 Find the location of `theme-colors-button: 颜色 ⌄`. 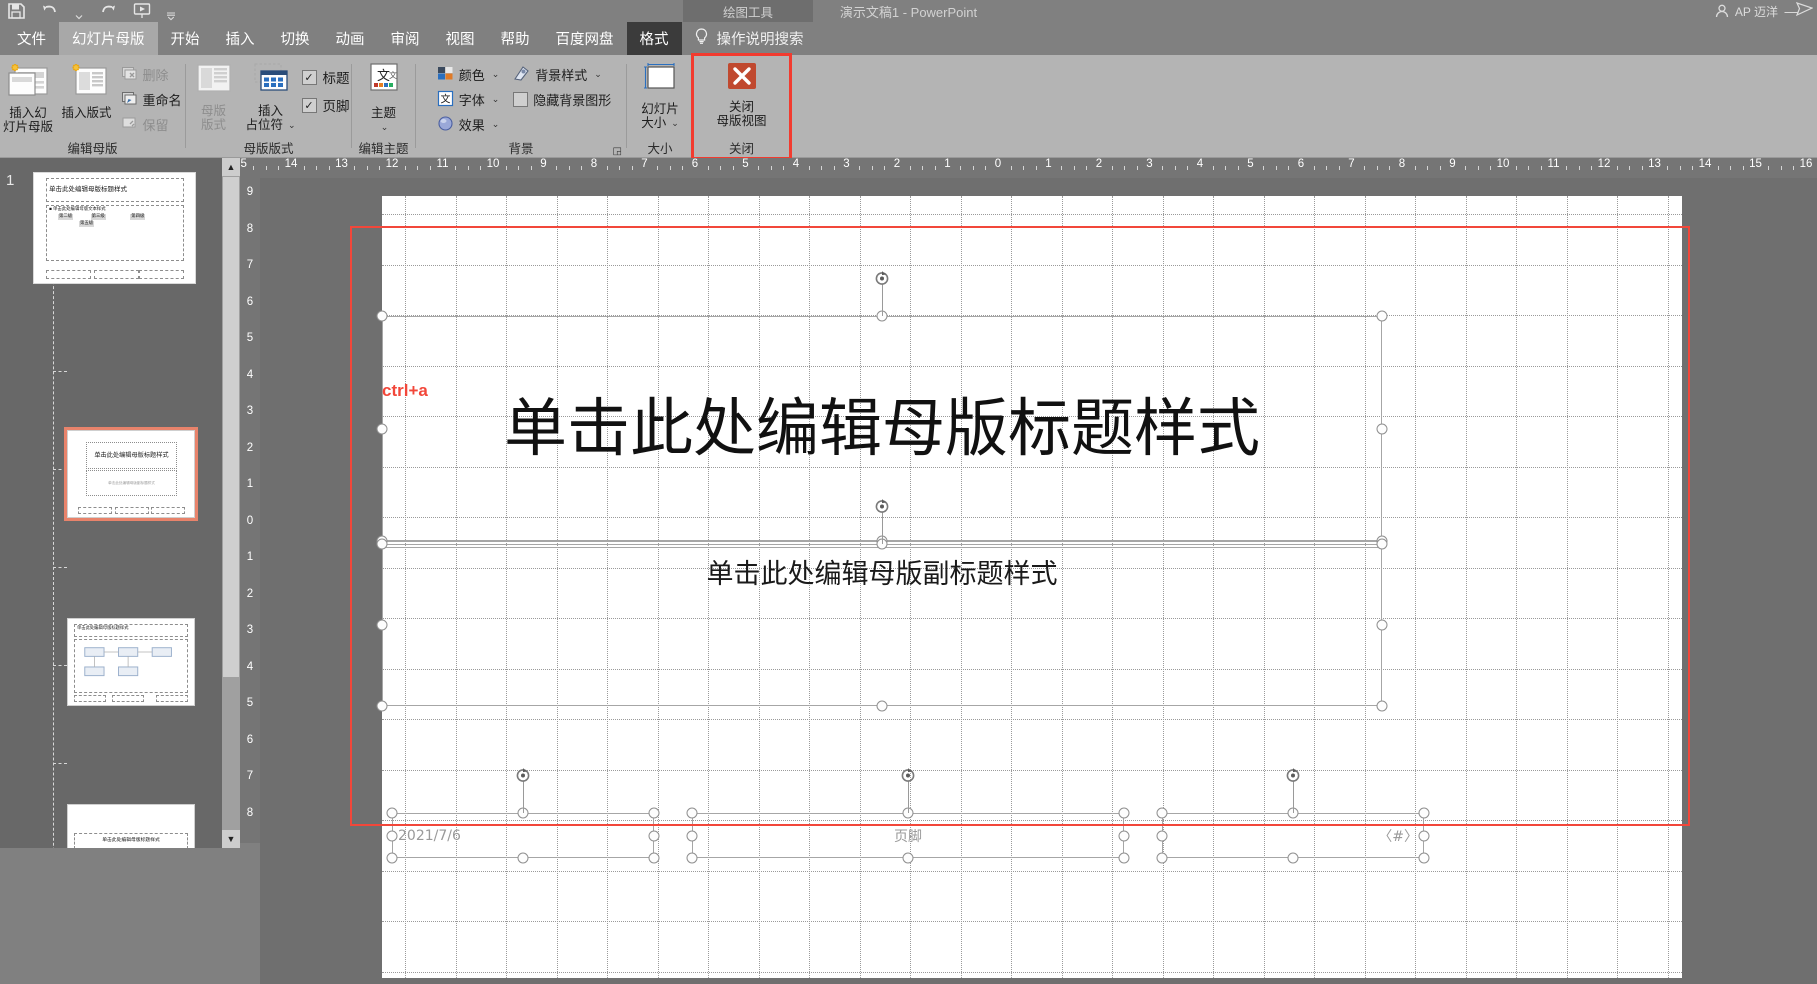

theme-colors-button: 颜色 ⌄ is located at coordinates (468, 74).